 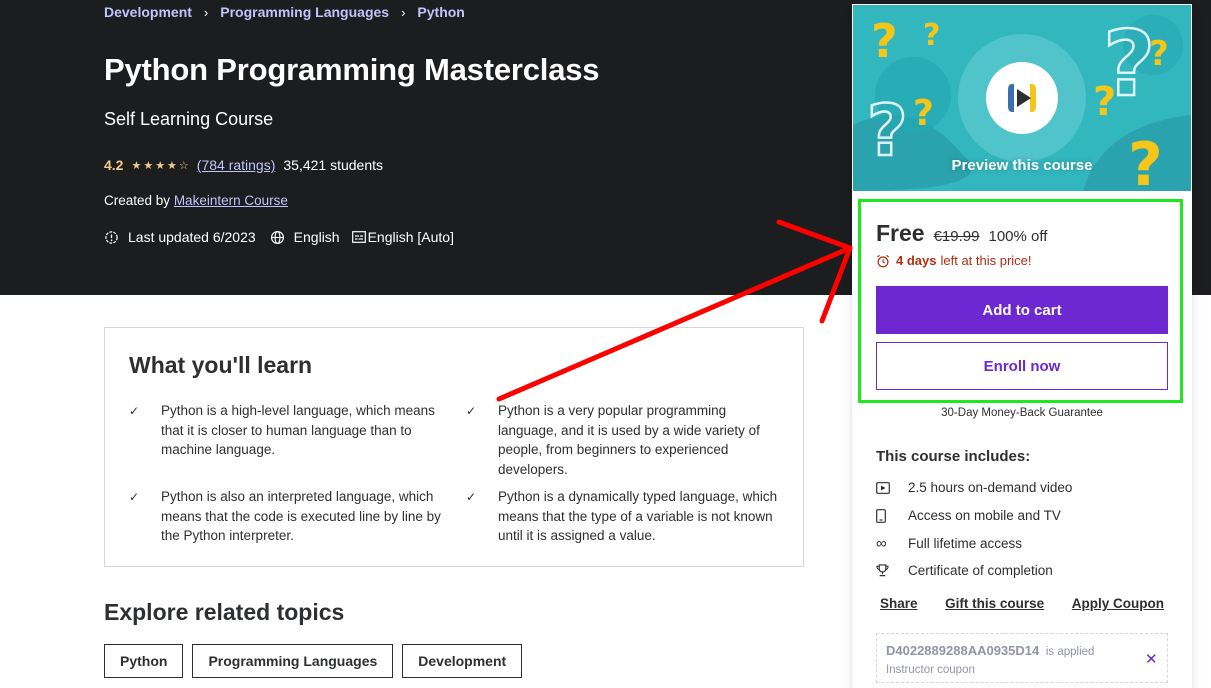 I want to click on include-item-text: 2.5 hours on-demand video, so click(x=990, y=487).